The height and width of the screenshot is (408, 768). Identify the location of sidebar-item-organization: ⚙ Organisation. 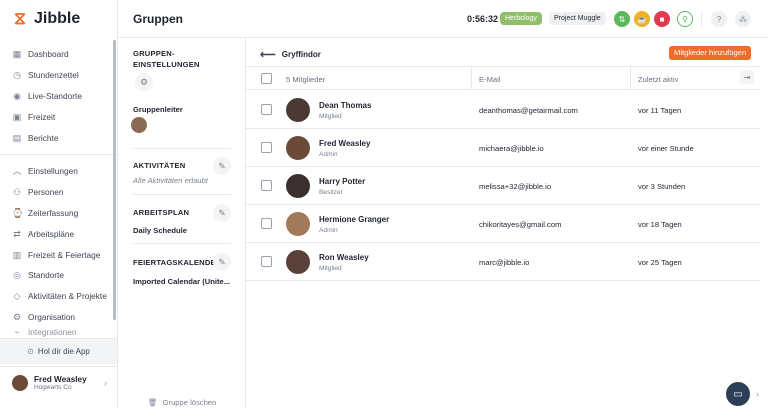
(58, 317).